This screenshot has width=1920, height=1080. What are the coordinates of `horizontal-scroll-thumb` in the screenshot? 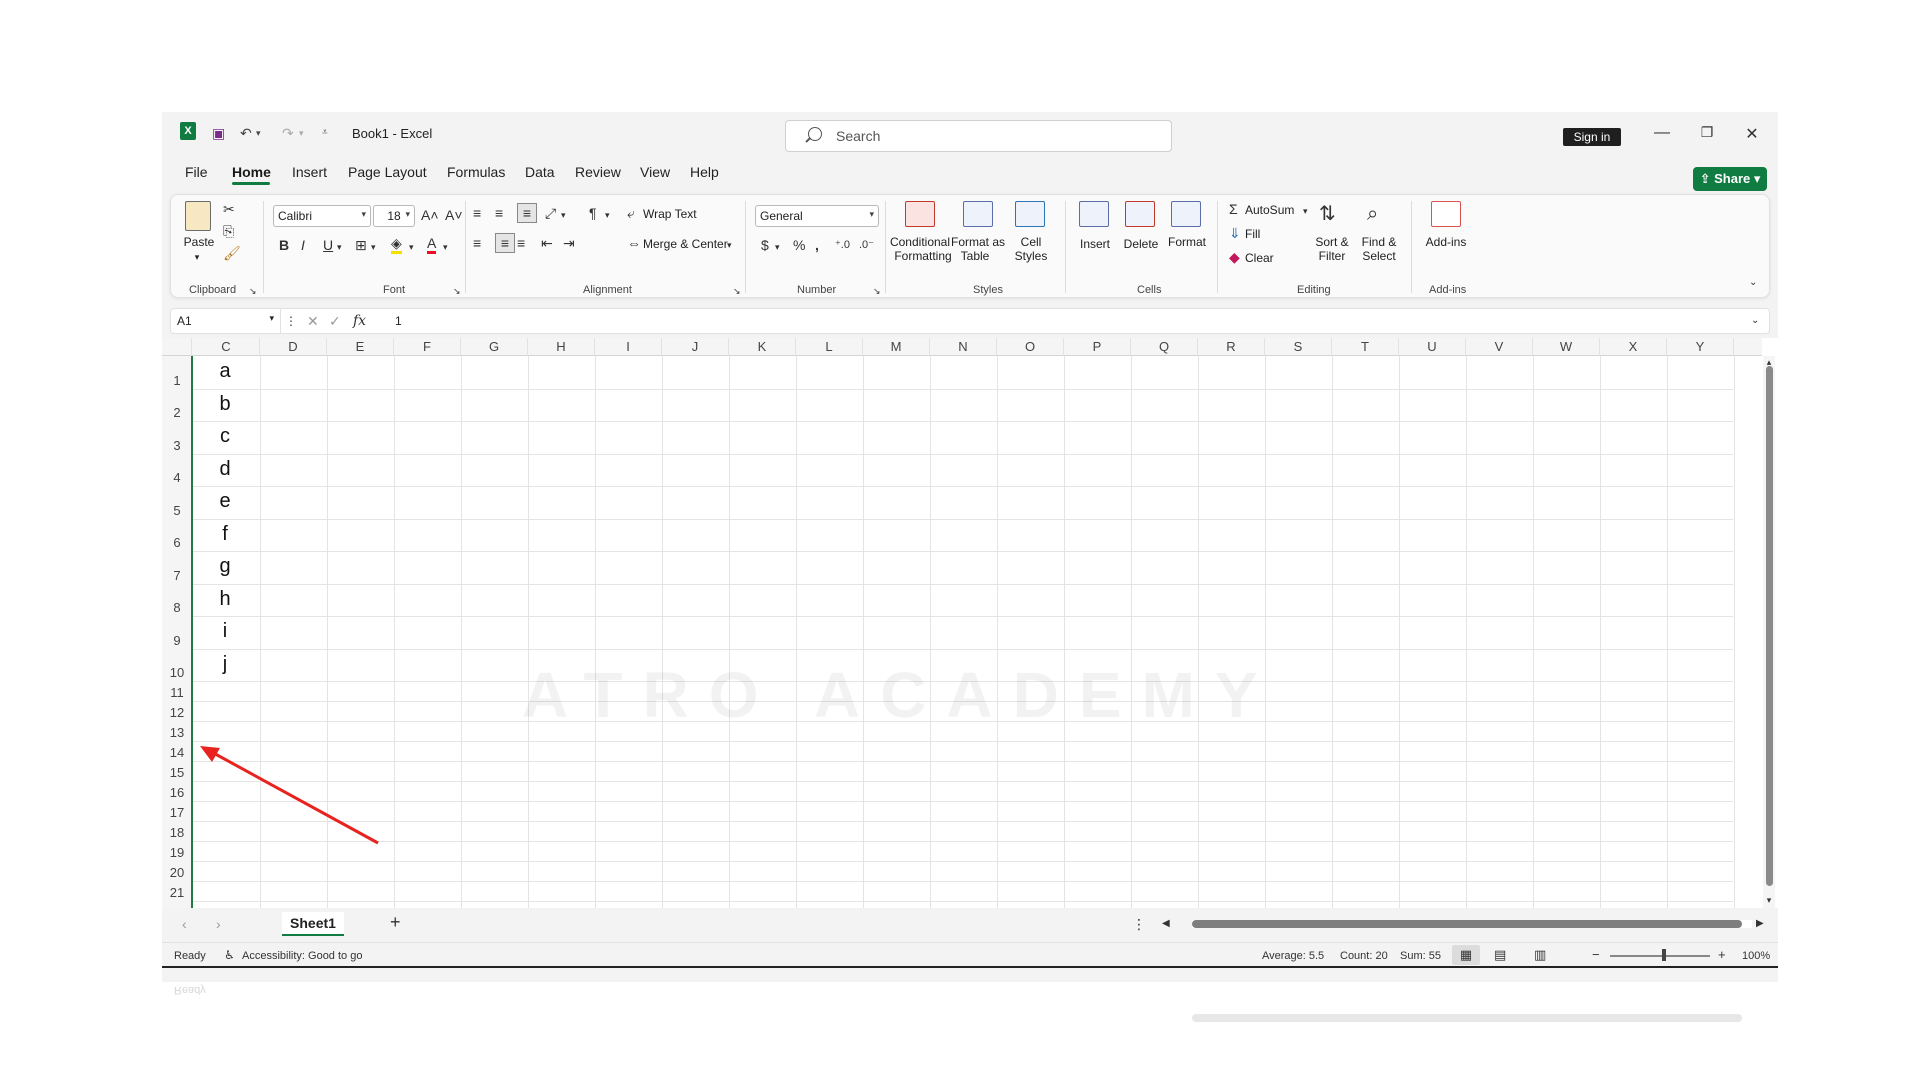 It's located at (1467, 924).